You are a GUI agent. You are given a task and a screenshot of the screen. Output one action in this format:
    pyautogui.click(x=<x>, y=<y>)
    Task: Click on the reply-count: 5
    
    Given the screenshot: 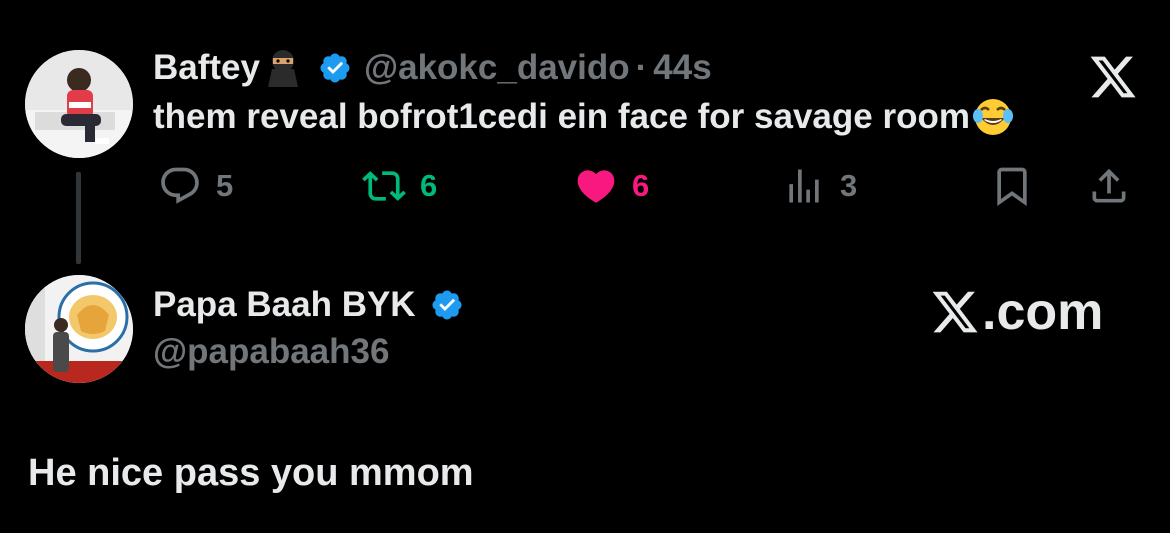 What is the action you would take?
    pyautogui.click(x=225, y=185)
    